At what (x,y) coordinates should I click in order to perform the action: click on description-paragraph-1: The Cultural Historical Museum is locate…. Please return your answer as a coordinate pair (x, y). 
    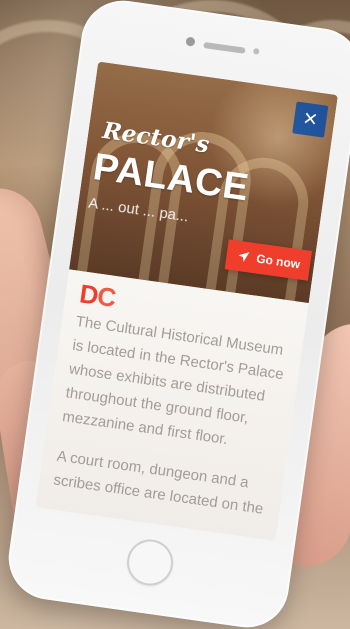
    Looking at the image, I should click on (173, 380).